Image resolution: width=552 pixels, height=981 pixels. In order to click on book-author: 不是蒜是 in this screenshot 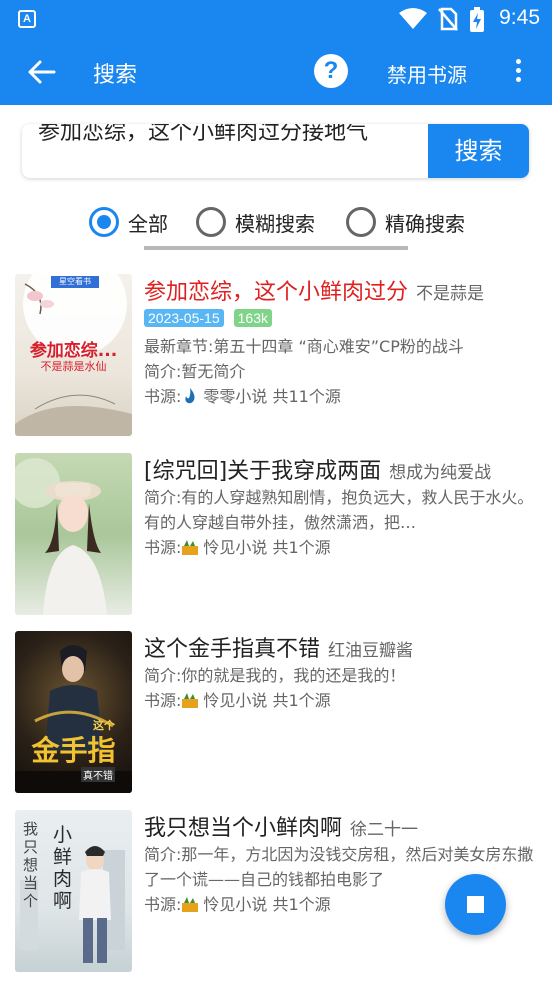, I will do `click(450, 294)`.